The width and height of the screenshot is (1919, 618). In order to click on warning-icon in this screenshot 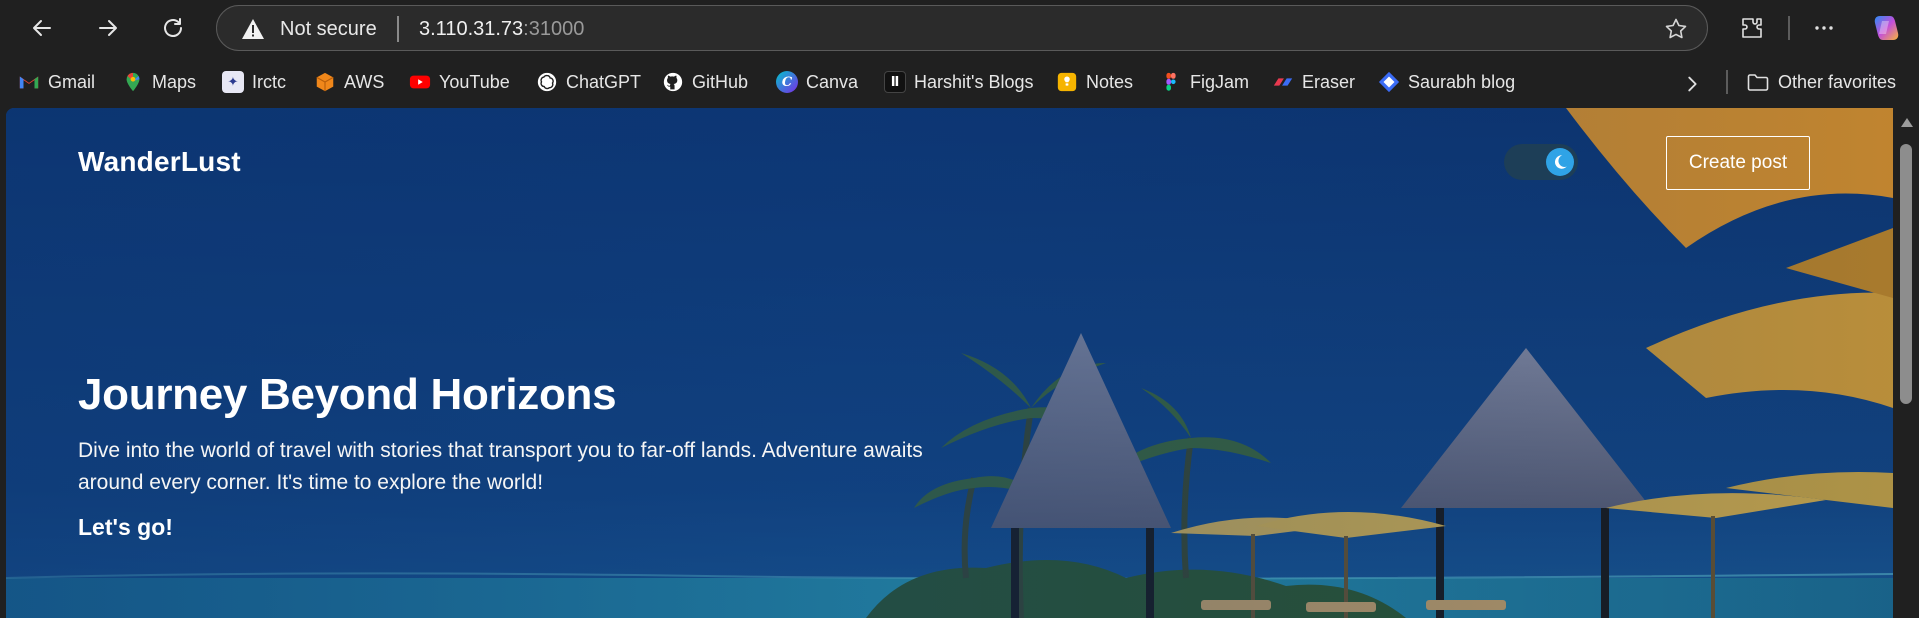, I will do `click(253, 29)`.